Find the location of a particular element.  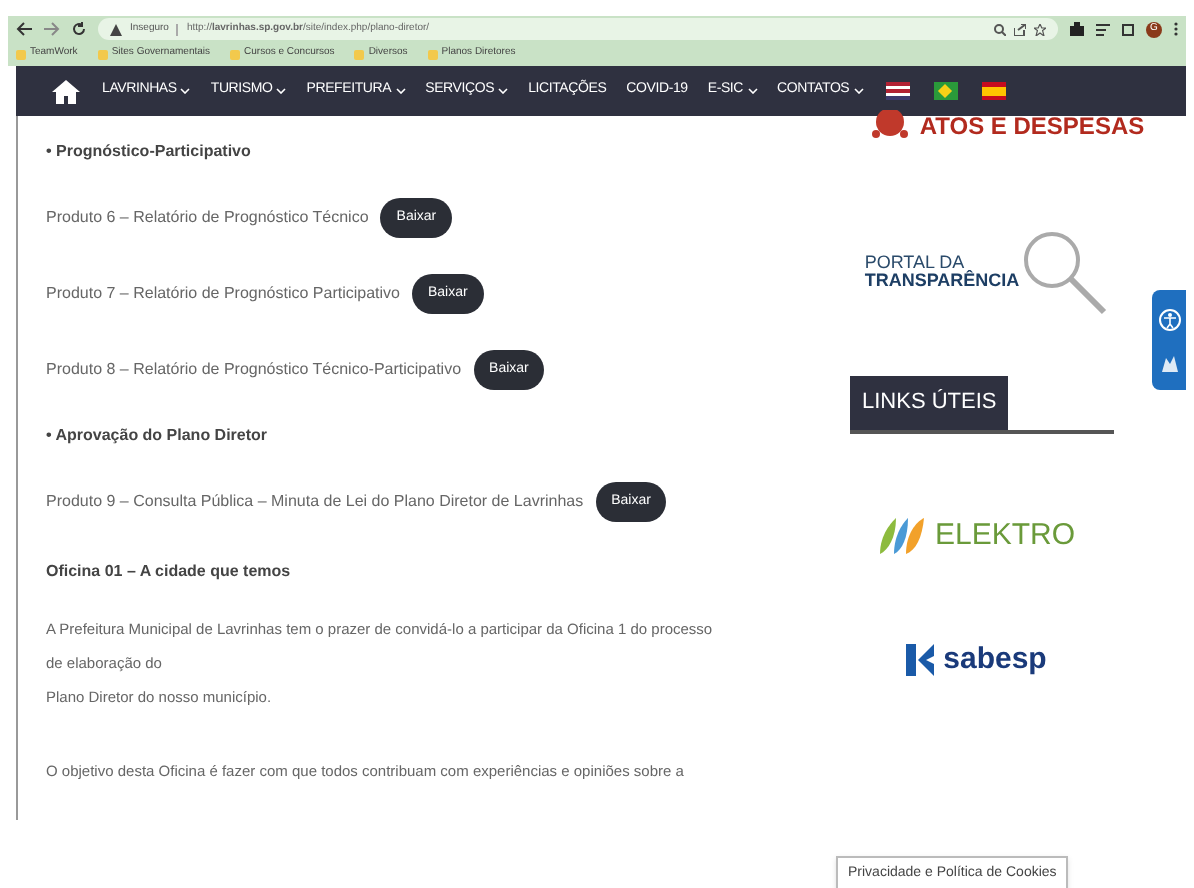

magnifier-icon is located at coordinates (1063, 272).